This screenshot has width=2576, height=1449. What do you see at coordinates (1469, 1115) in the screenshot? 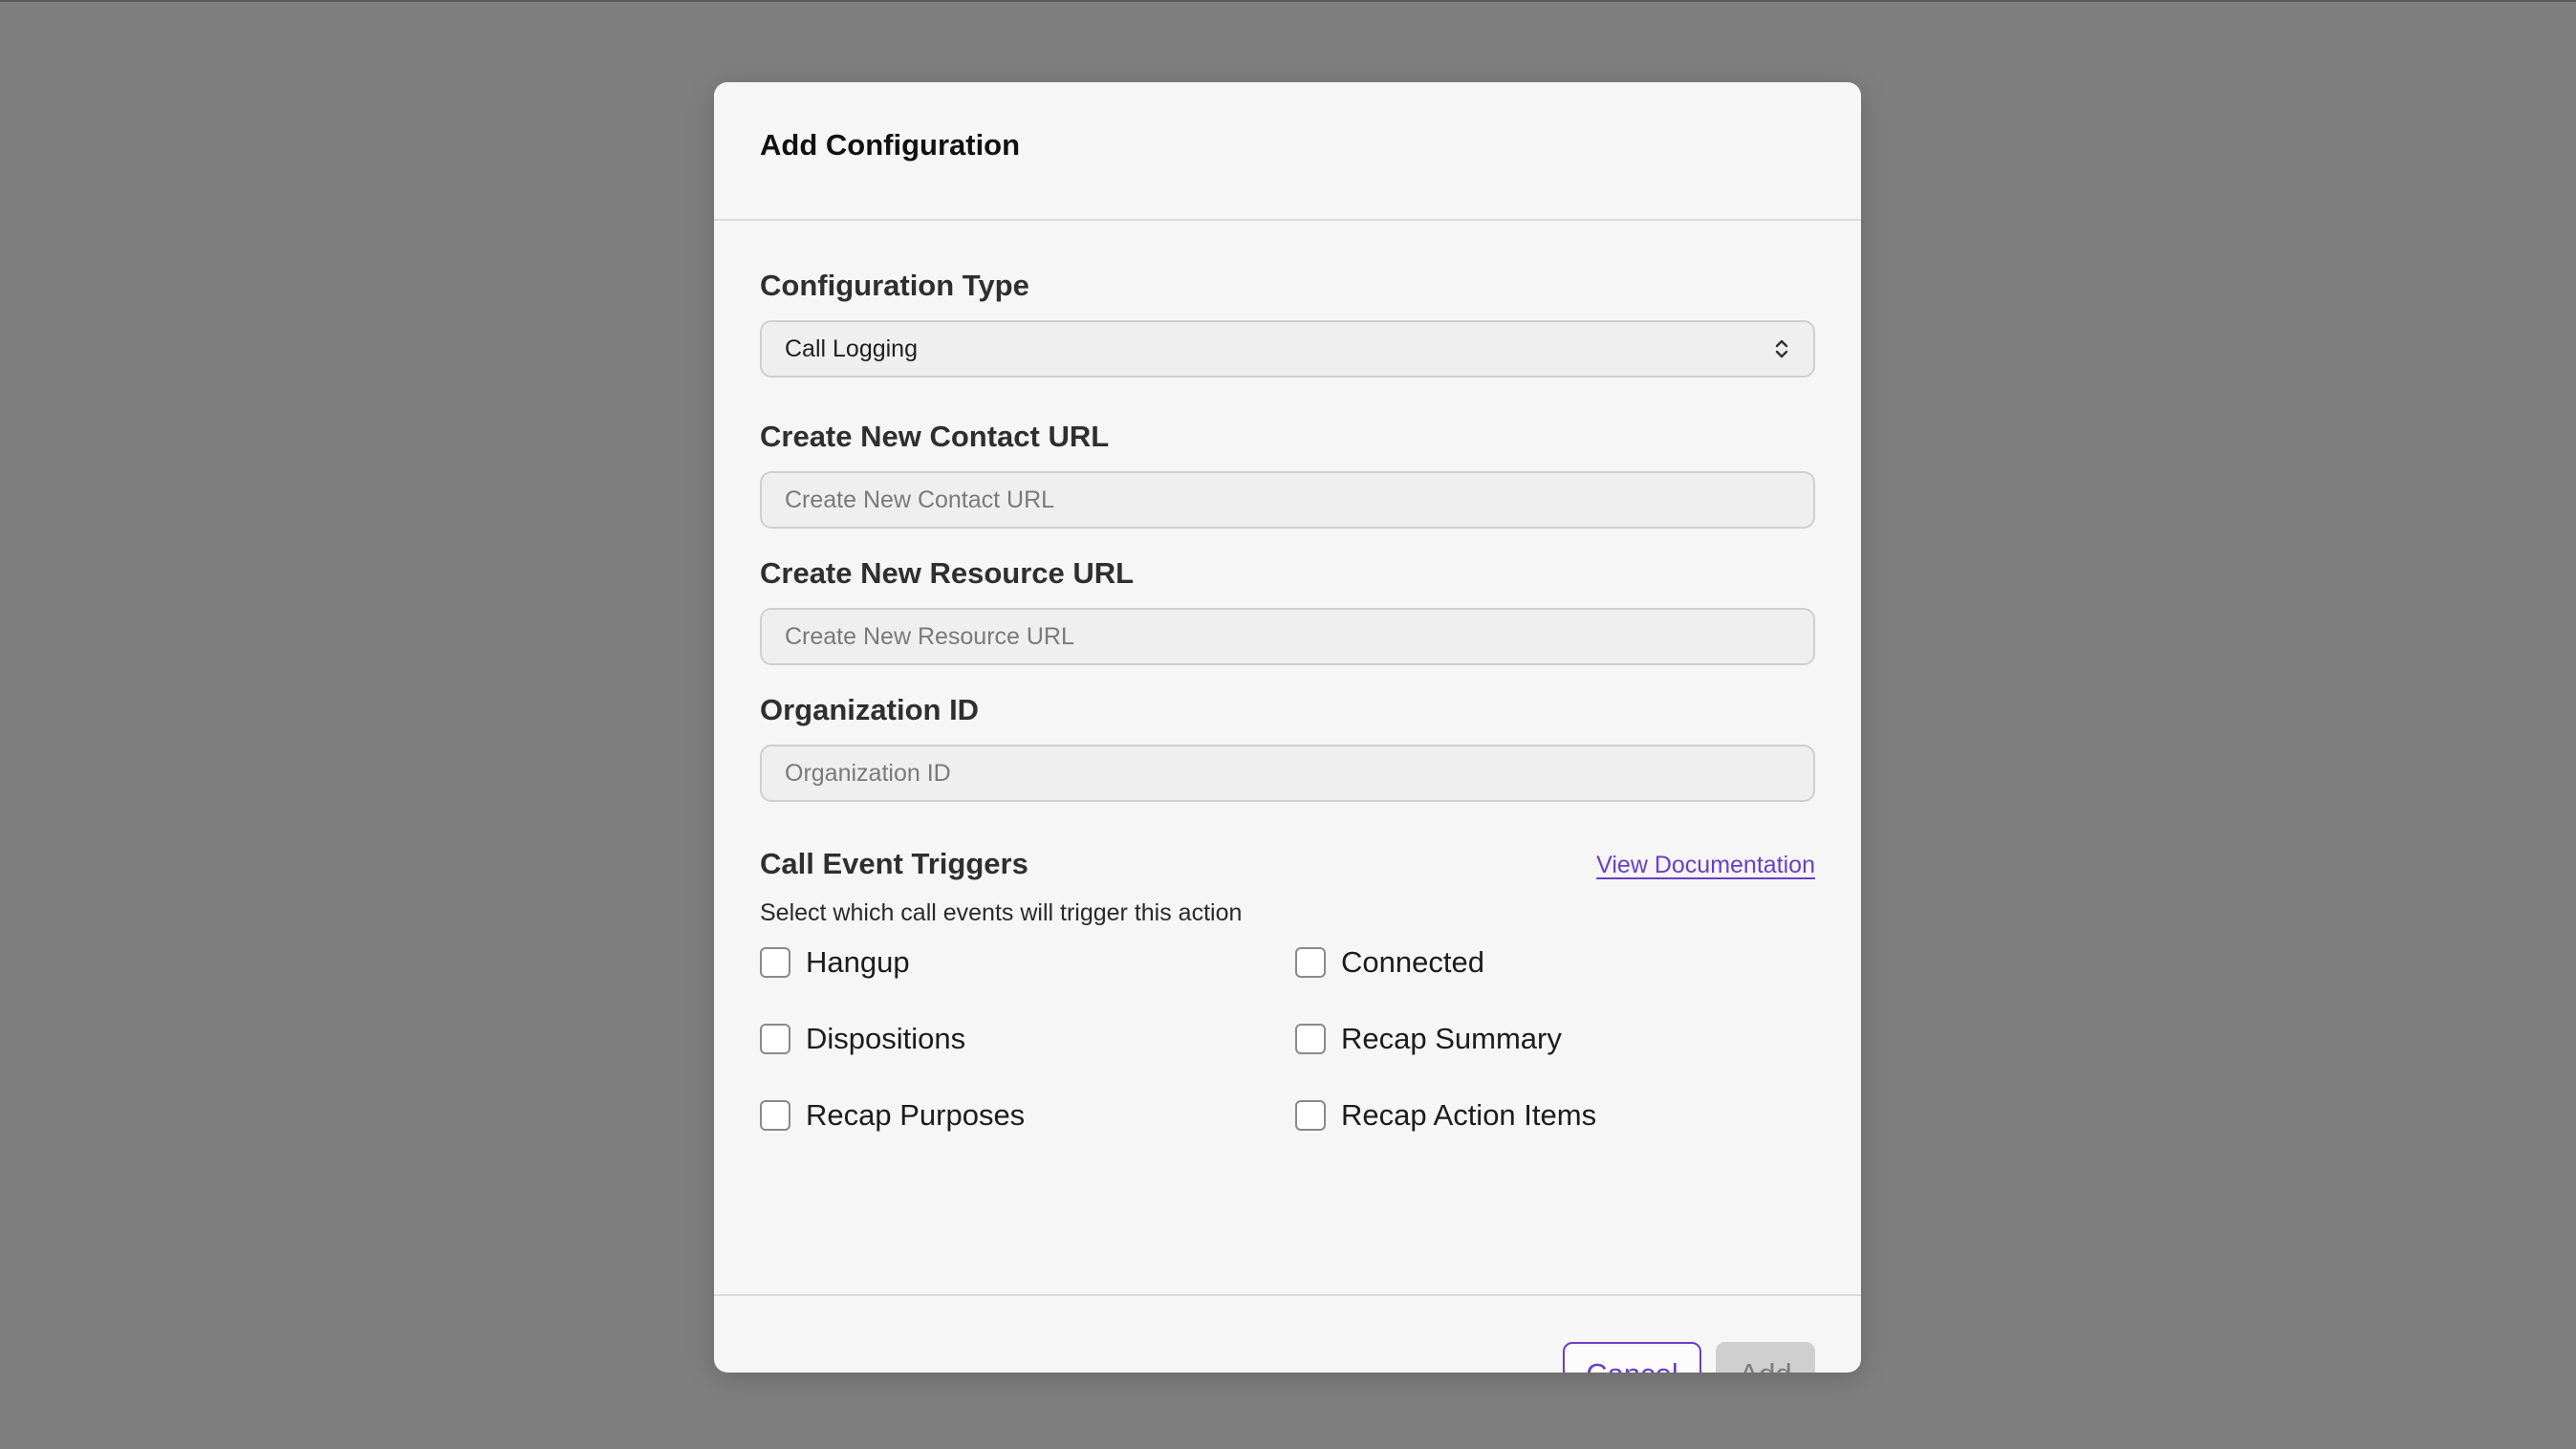
I see `trigger-label: Recap Action Items` at bounding box center [1469, 1115].